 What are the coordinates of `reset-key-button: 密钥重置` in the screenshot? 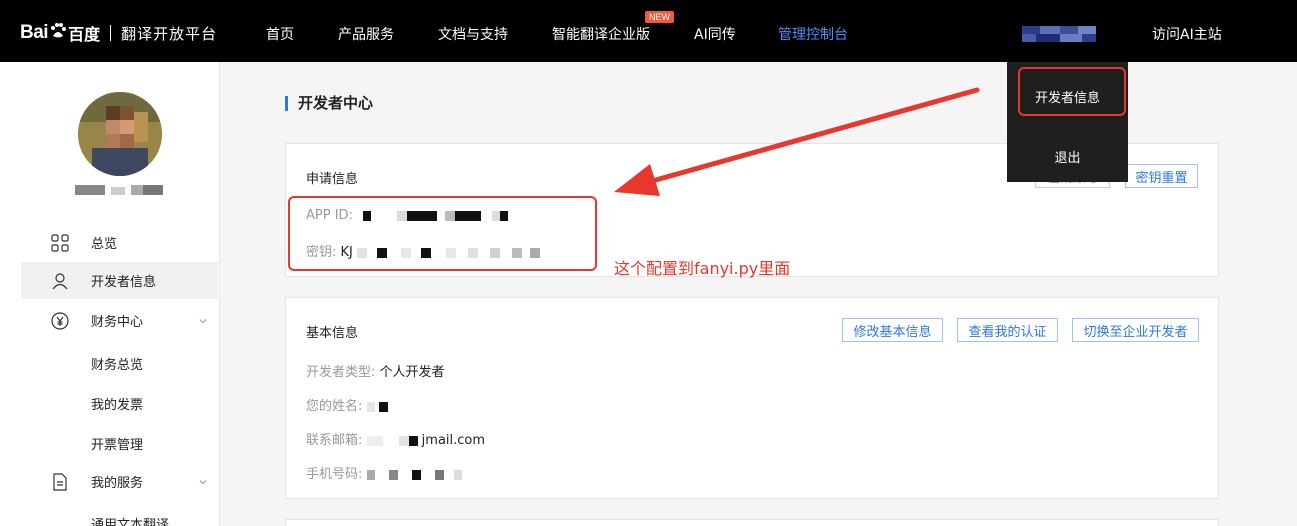 It's located at (1161, 176).